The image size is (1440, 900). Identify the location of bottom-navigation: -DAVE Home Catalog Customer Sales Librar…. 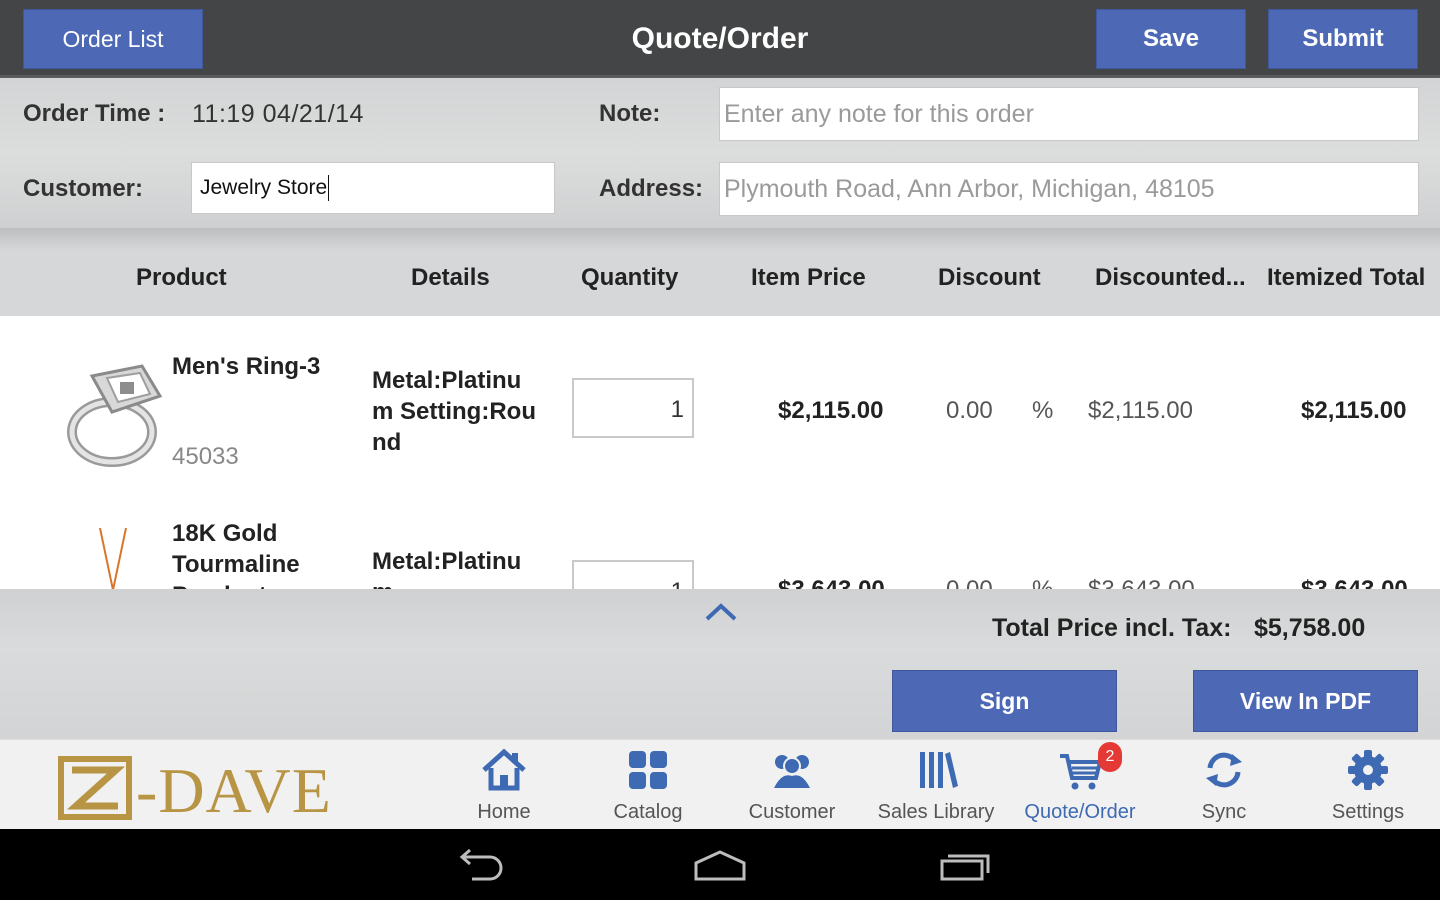
(720, 784).